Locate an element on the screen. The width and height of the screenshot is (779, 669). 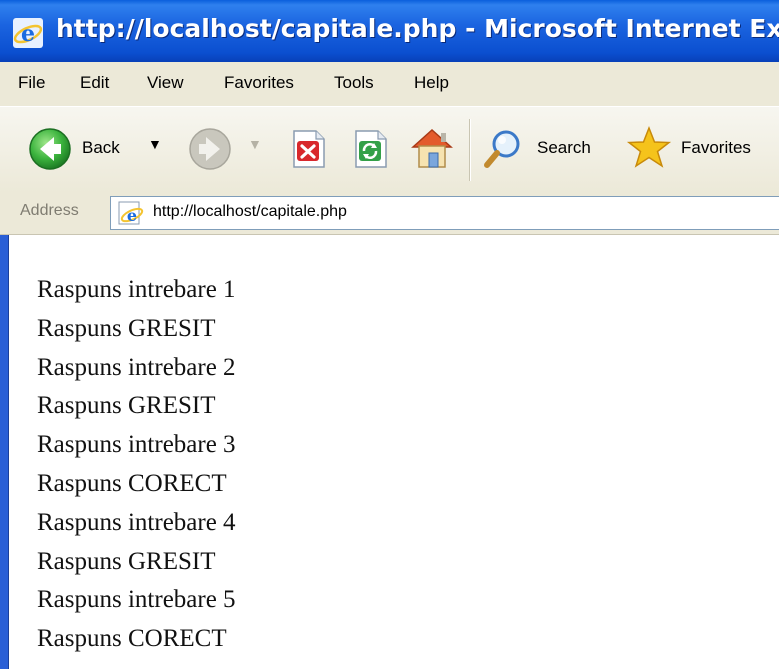
toolbar: Back ▼ ▼ Search Favorites is located at coordinates (389, 150).